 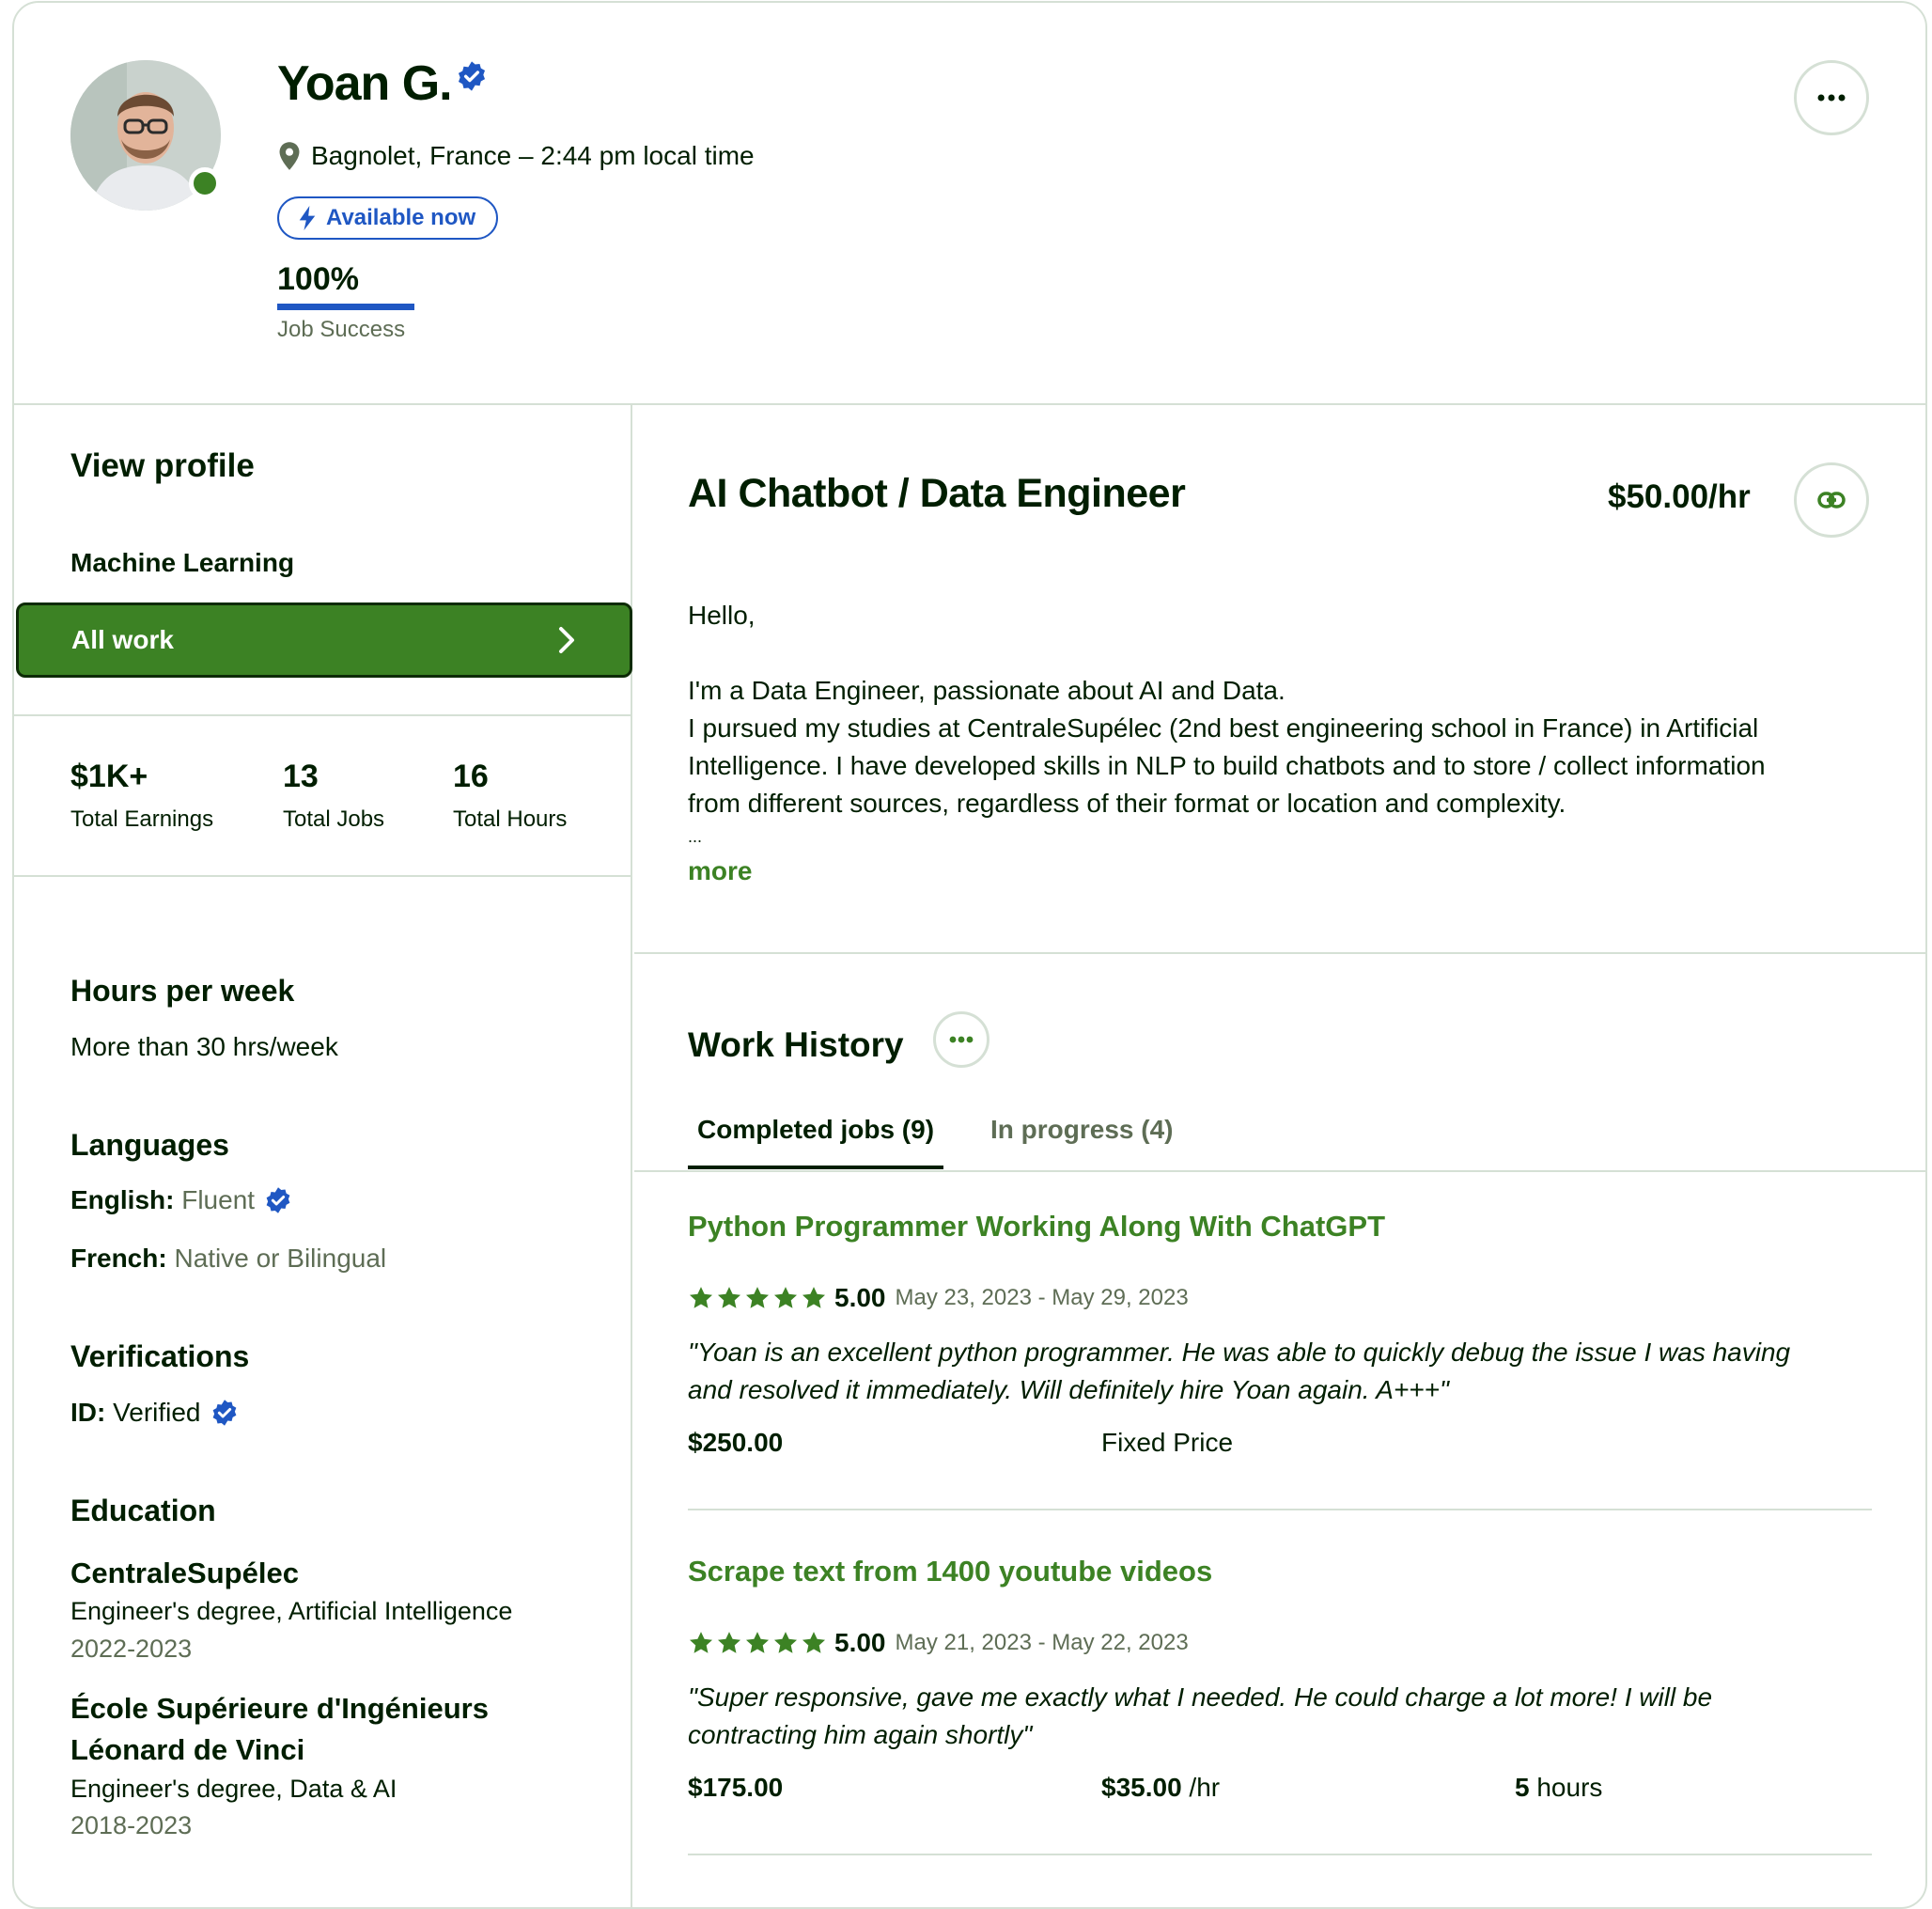 I want to click on work-history-options-button, so click(x=961, y=1039).